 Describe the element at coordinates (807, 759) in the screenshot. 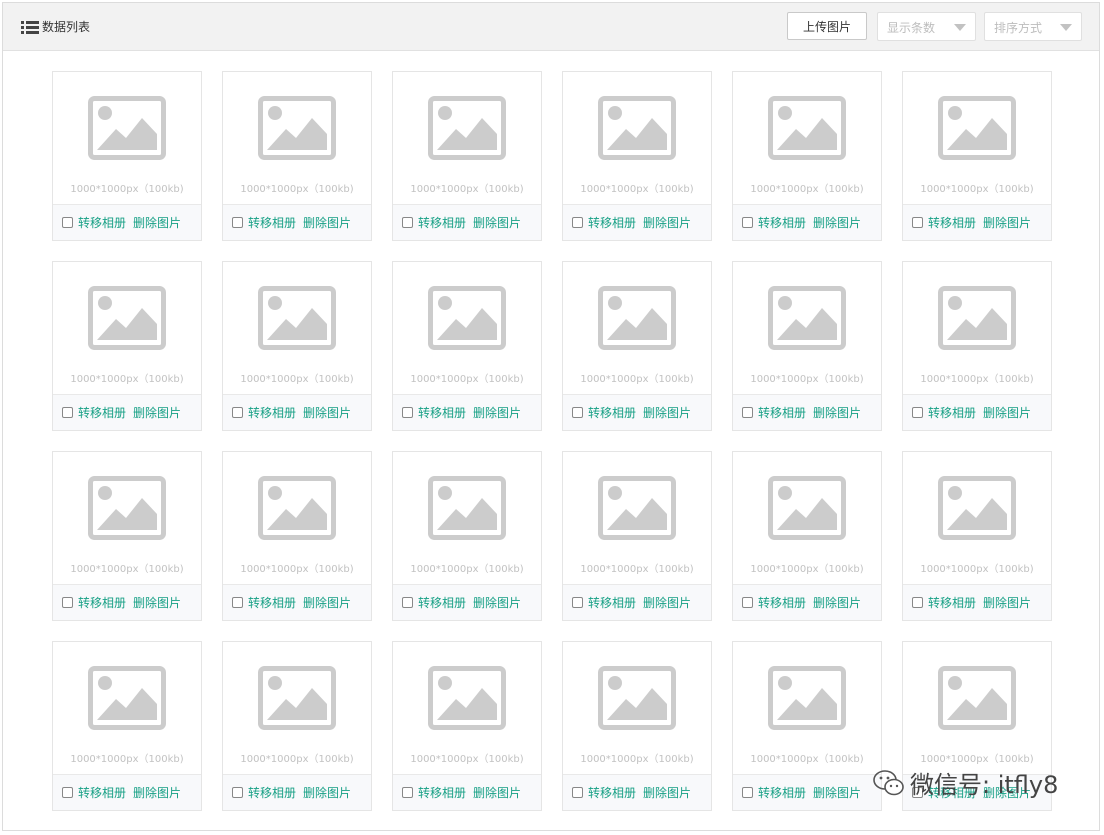

I see `image-size-label: 1000*1000px（100kb)` at that location.